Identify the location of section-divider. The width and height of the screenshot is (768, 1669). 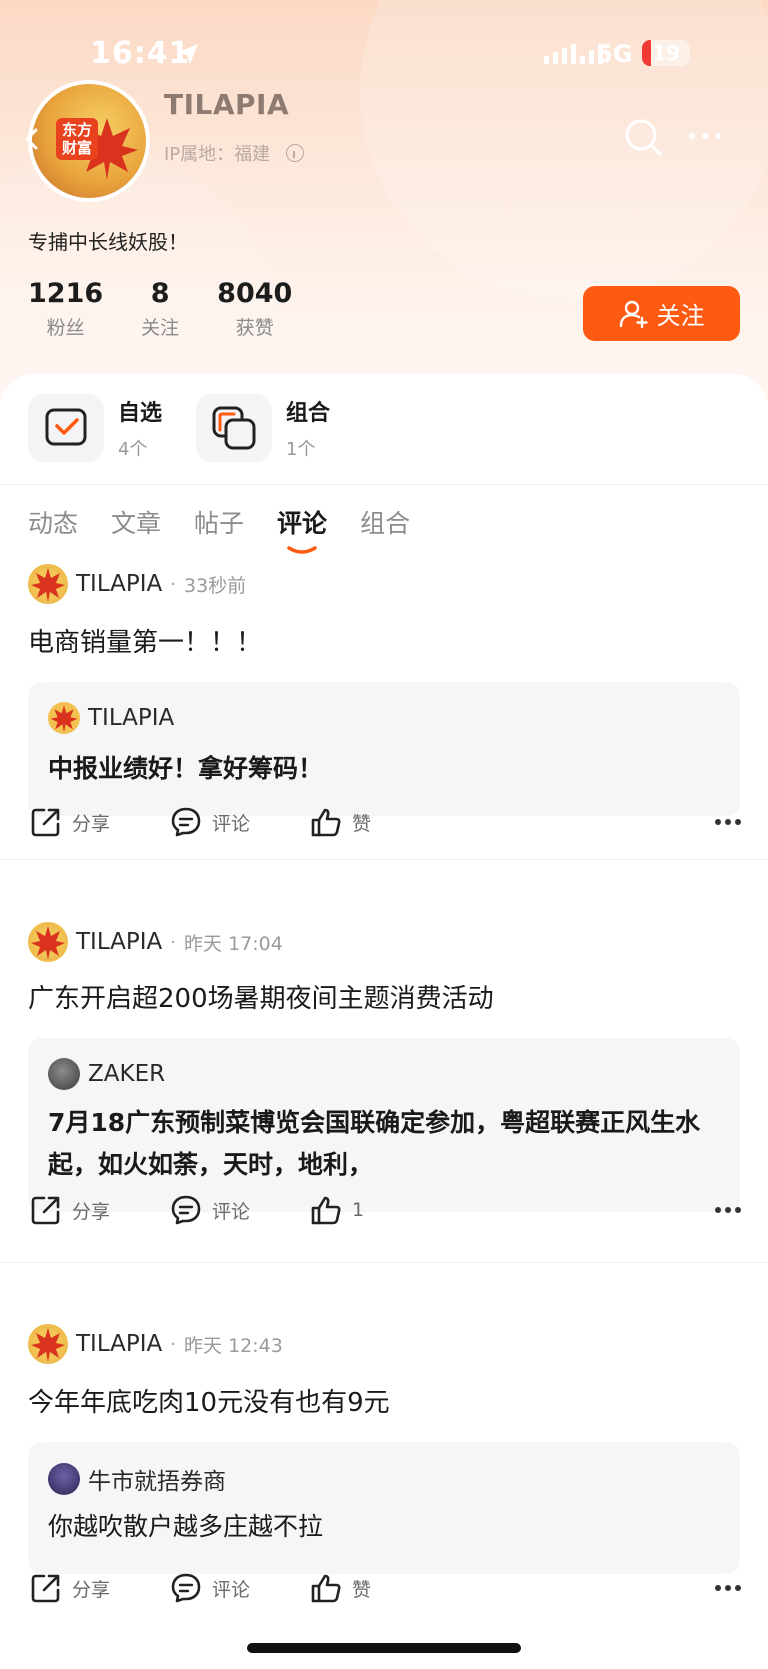
(384, 484).